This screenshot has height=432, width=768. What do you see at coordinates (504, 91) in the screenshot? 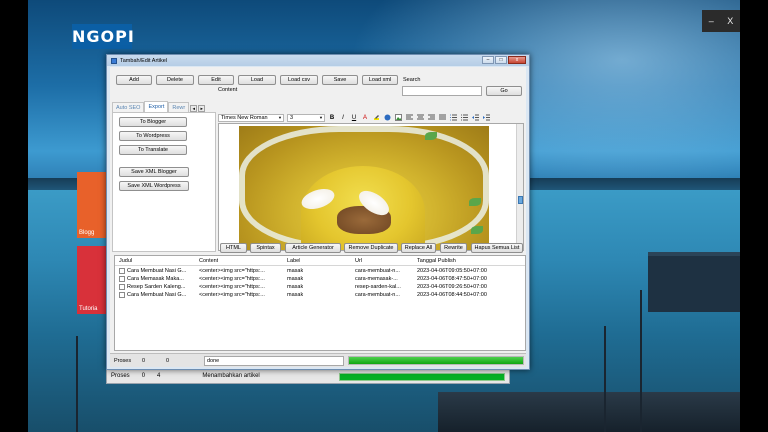
I see `go-button: Go` at bounding box center [504, 91].